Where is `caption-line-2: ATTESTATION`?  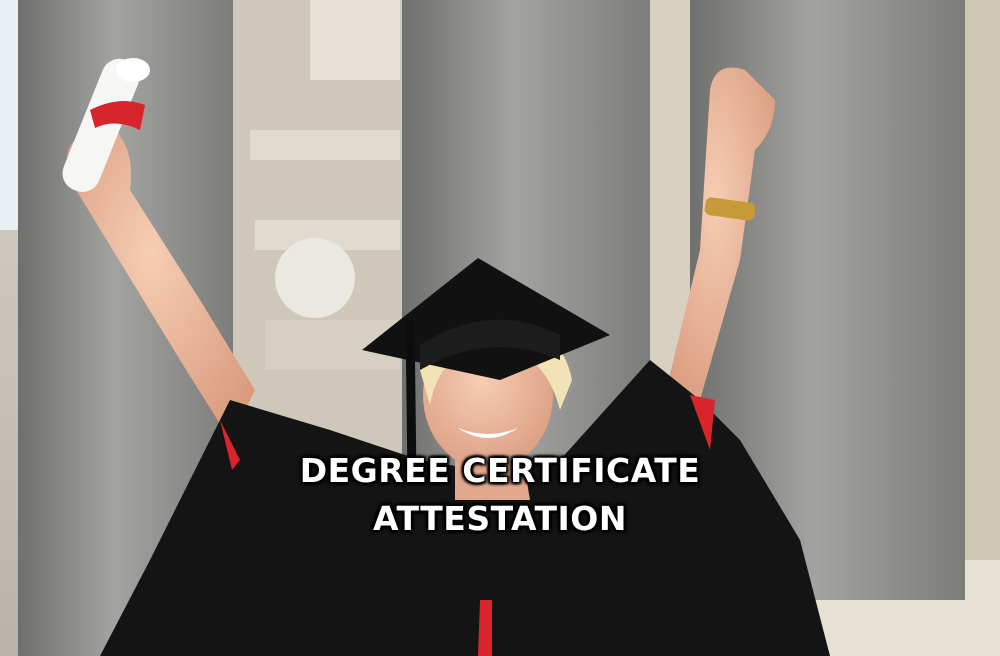
caption-line-2: ATTESTATION is located at coordinates (500, 518).